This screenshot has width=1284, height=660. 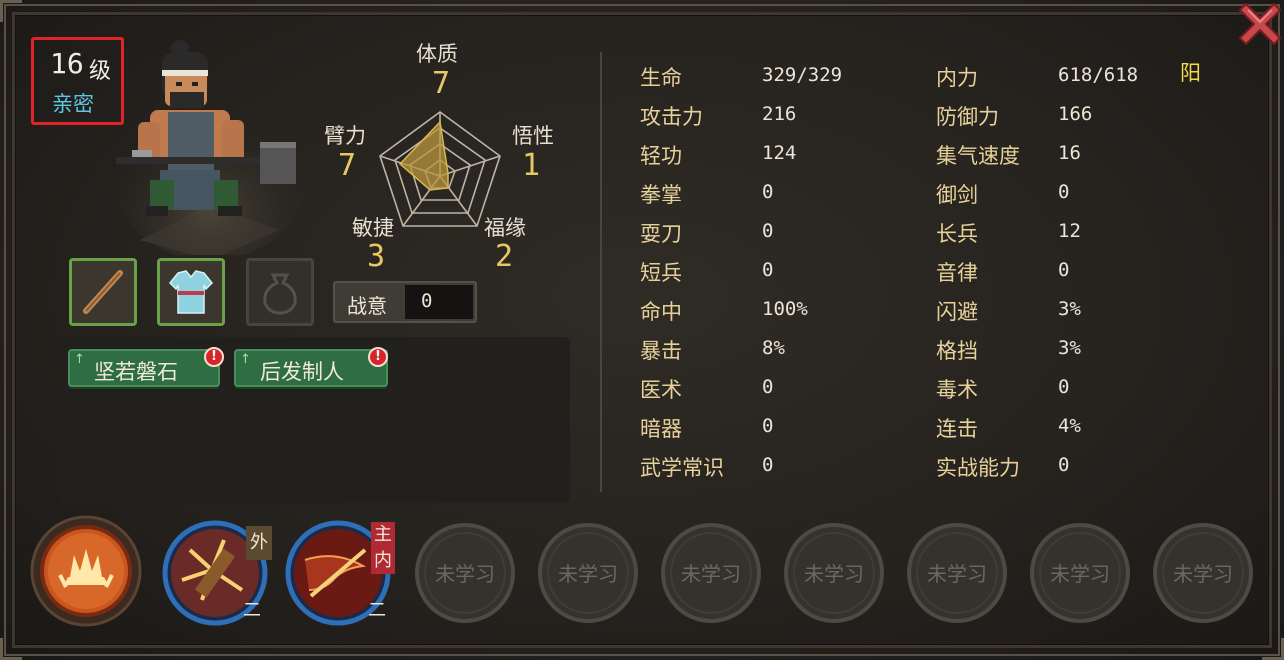 What do you see at coordinates (661, 273) in the screenshot?
I see `stat-label: 短兵` at bounding box center [661, 273].